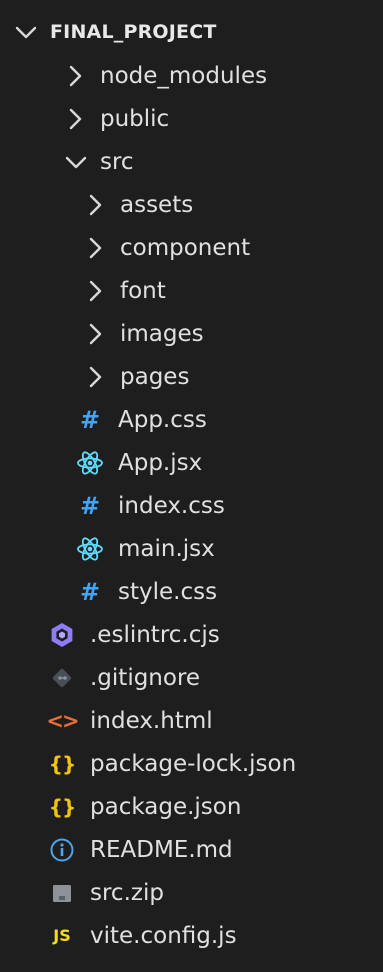  Describe the element at coordinates (157, 204) in the screenshot. I see `folder-label: assets` at that location.